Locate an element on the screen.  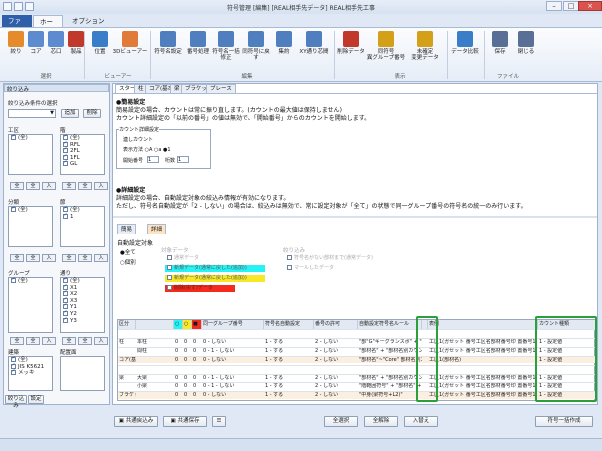
batch-create-button: 符号一括作成 is located at coordinates (564, 421).